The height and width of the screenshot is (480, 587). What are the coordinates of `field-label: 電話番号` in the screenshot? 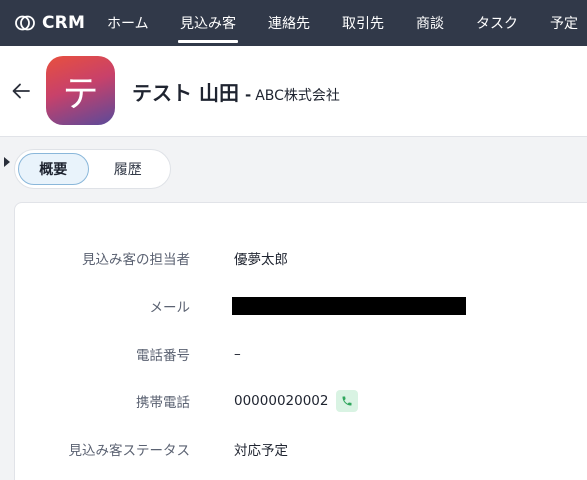 It's located at (163, 356).